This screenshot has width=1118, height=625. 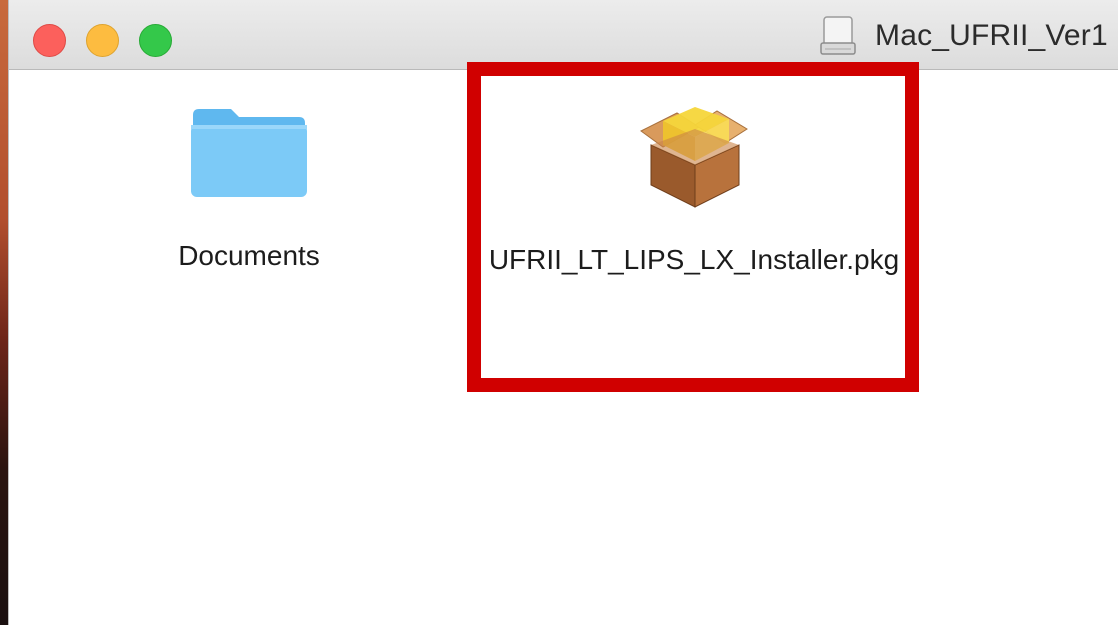 I want to click on file-item-documents: Documents, so click(x=249, y=190).